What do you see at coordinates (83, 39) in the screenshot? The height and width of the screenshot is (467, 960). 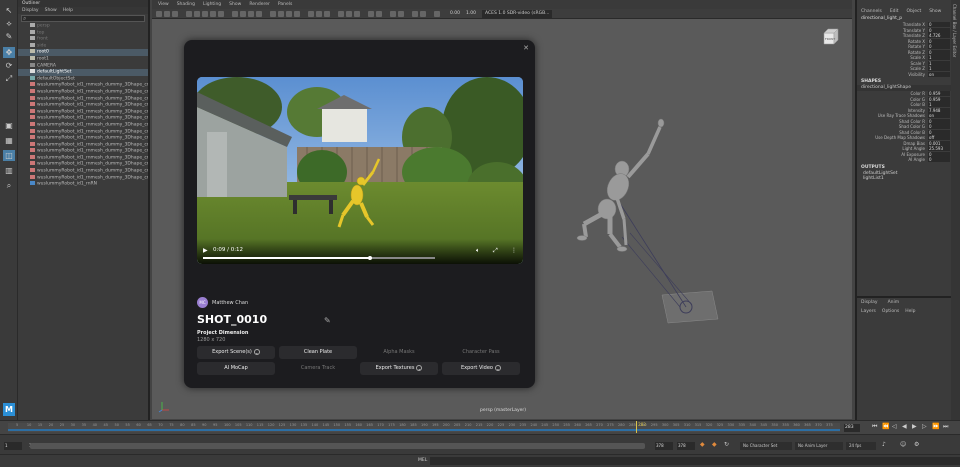 I see `outliner-item: front` at bounding box center [83, 39].